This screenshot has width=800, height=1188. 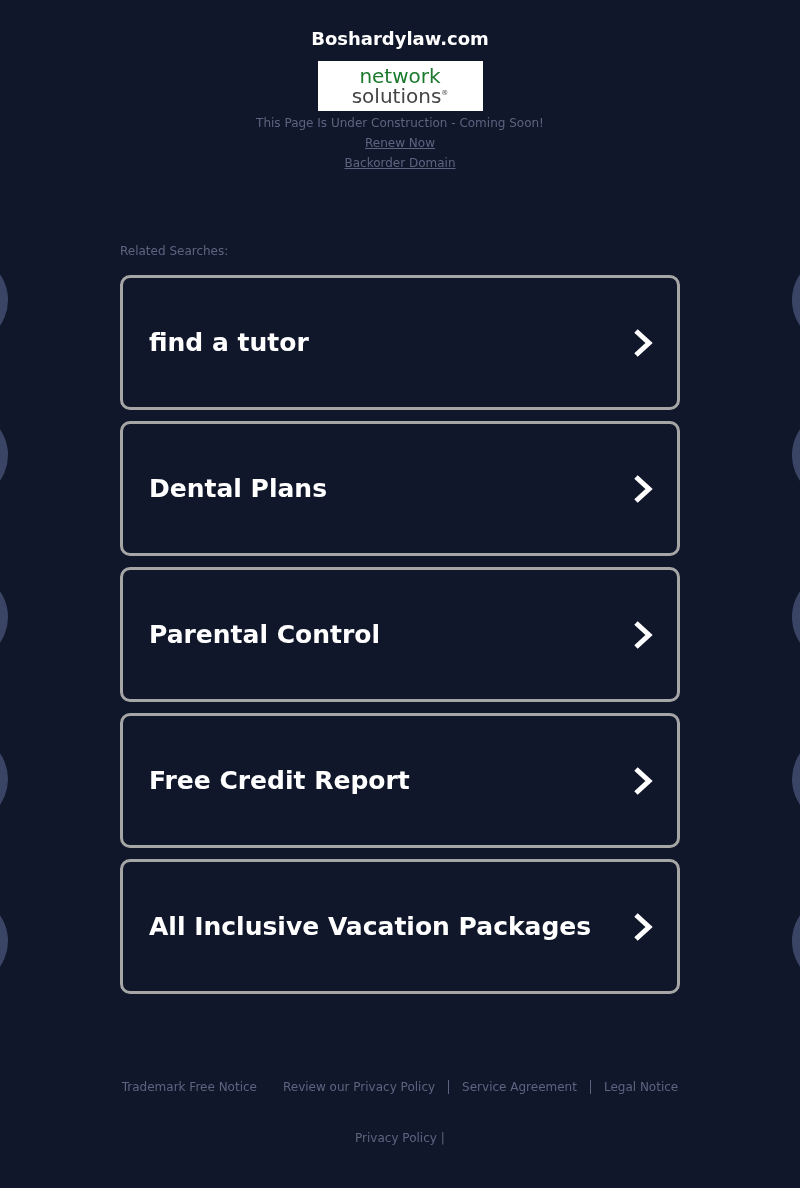 I want to click on logo-text: solutions$^{®}$, so click(x=400, y=94).